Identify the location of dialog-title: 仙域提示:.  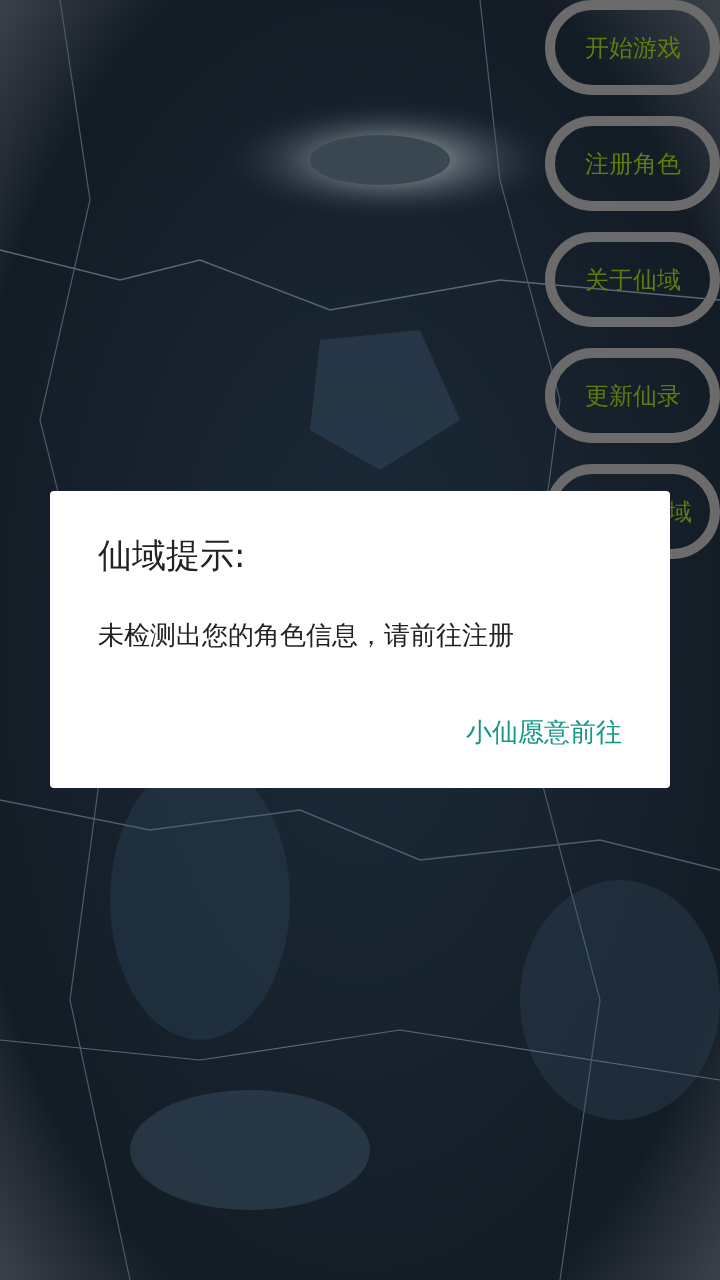
(172, 555).